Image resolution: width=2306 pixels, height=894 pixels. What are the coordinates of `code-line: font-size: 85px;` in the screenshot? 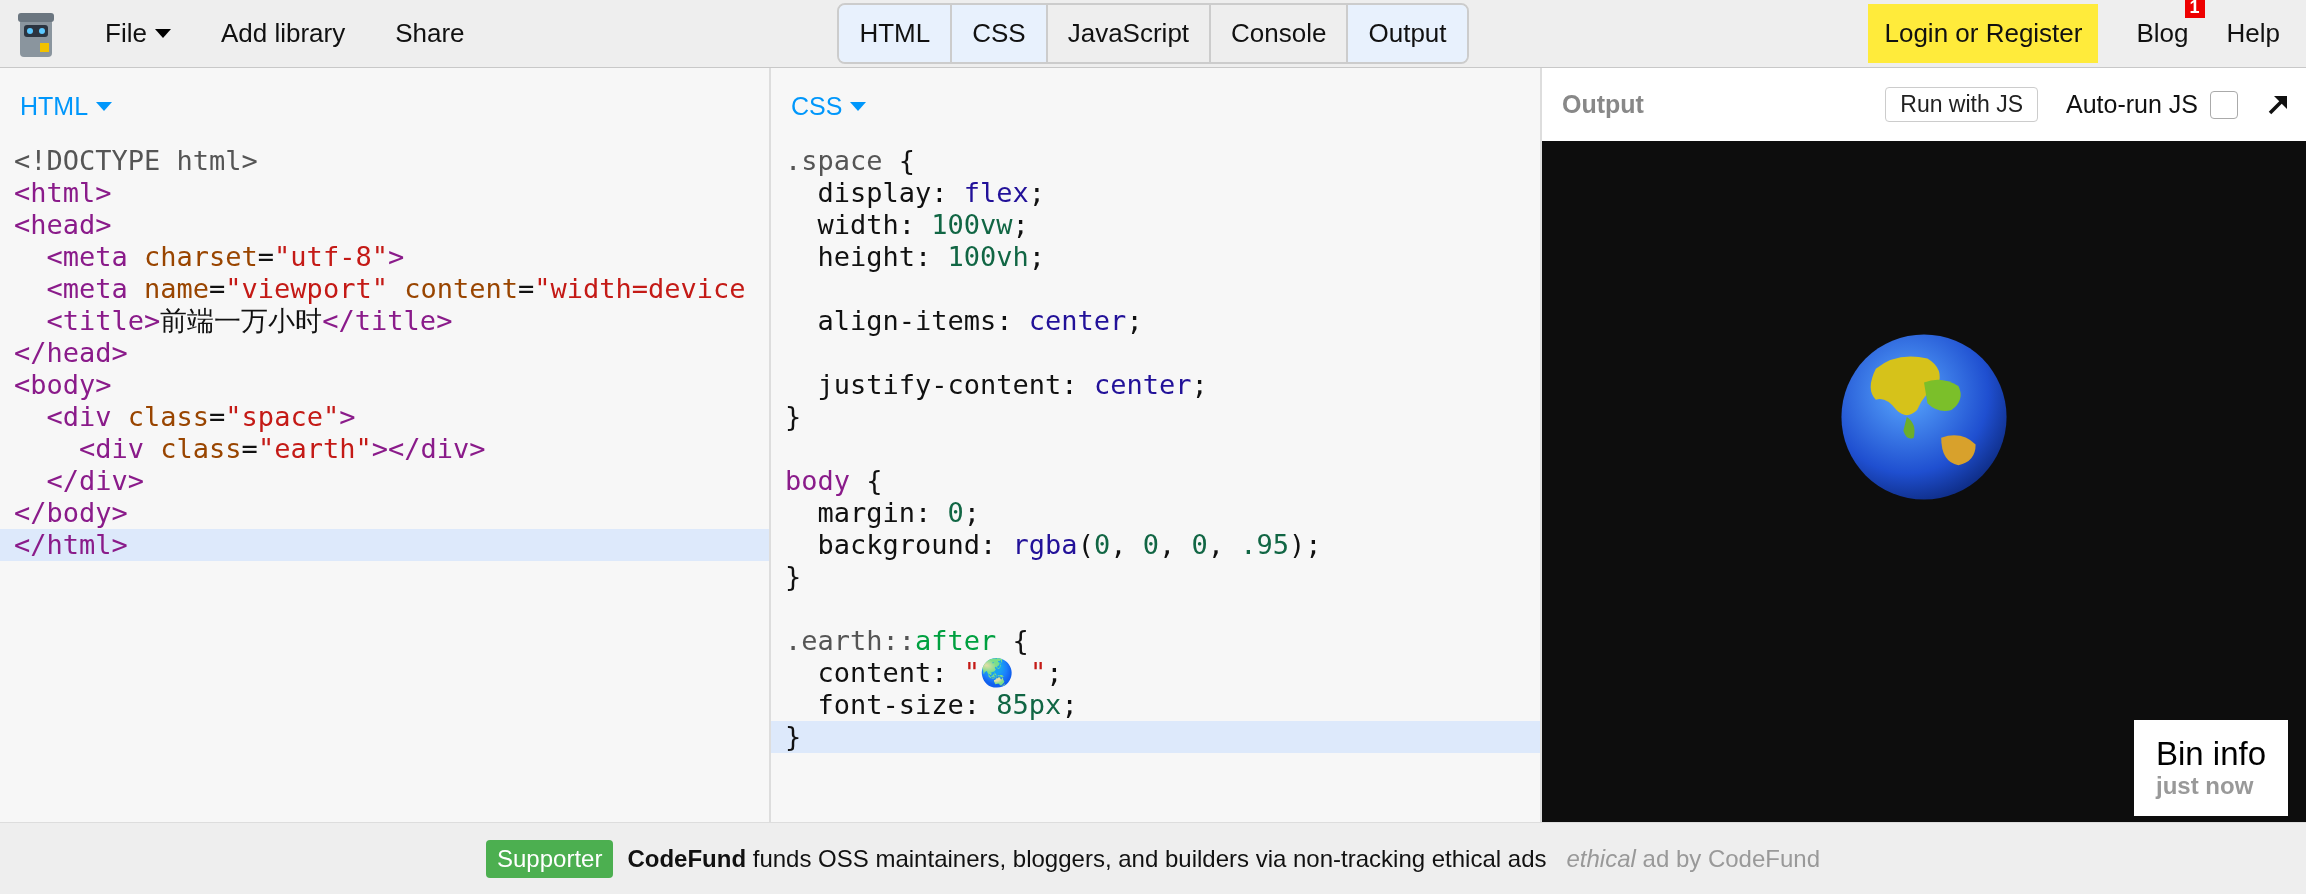 It's located at (947, 705).